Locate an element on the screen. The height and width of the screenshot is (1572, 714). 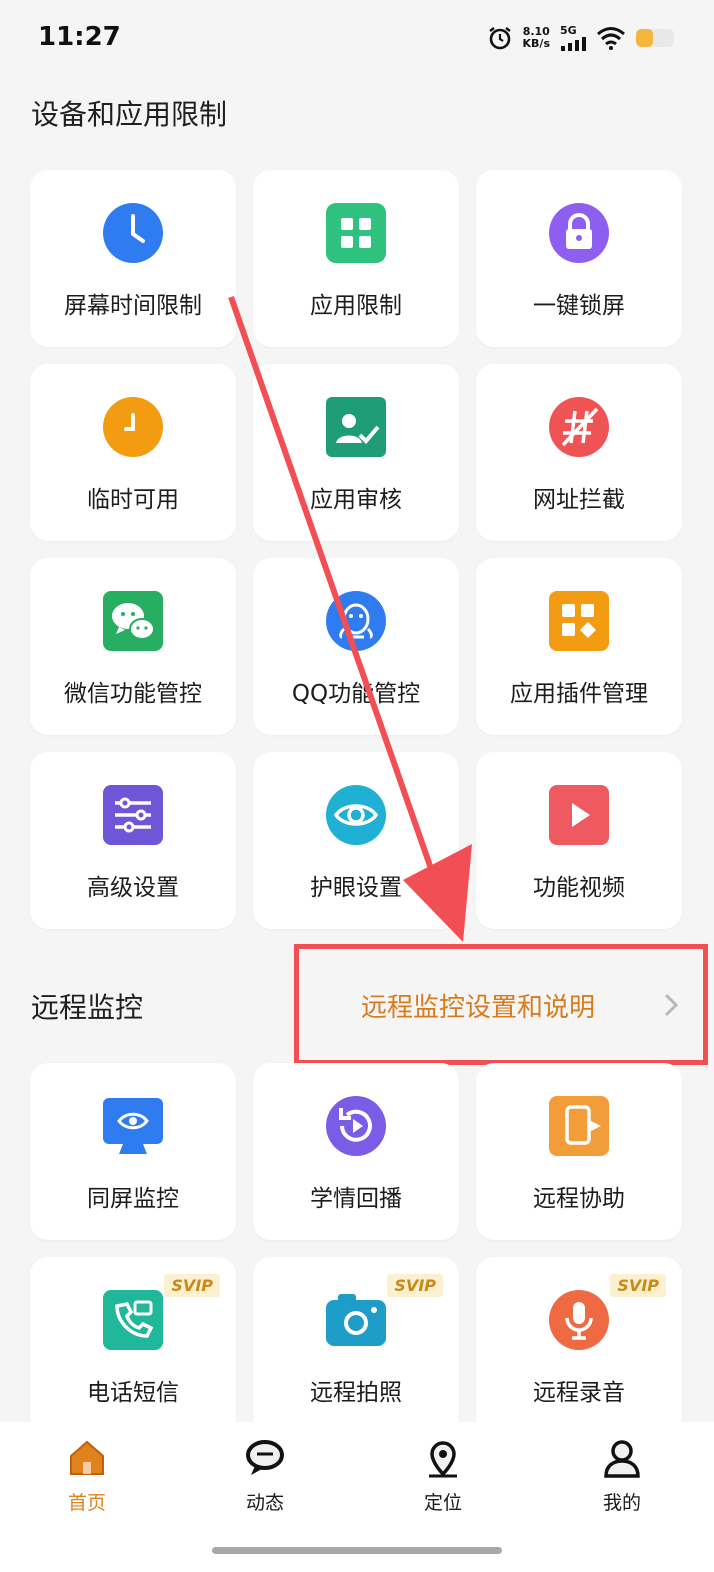
plugin-icon is located at coordinates (579, 621).